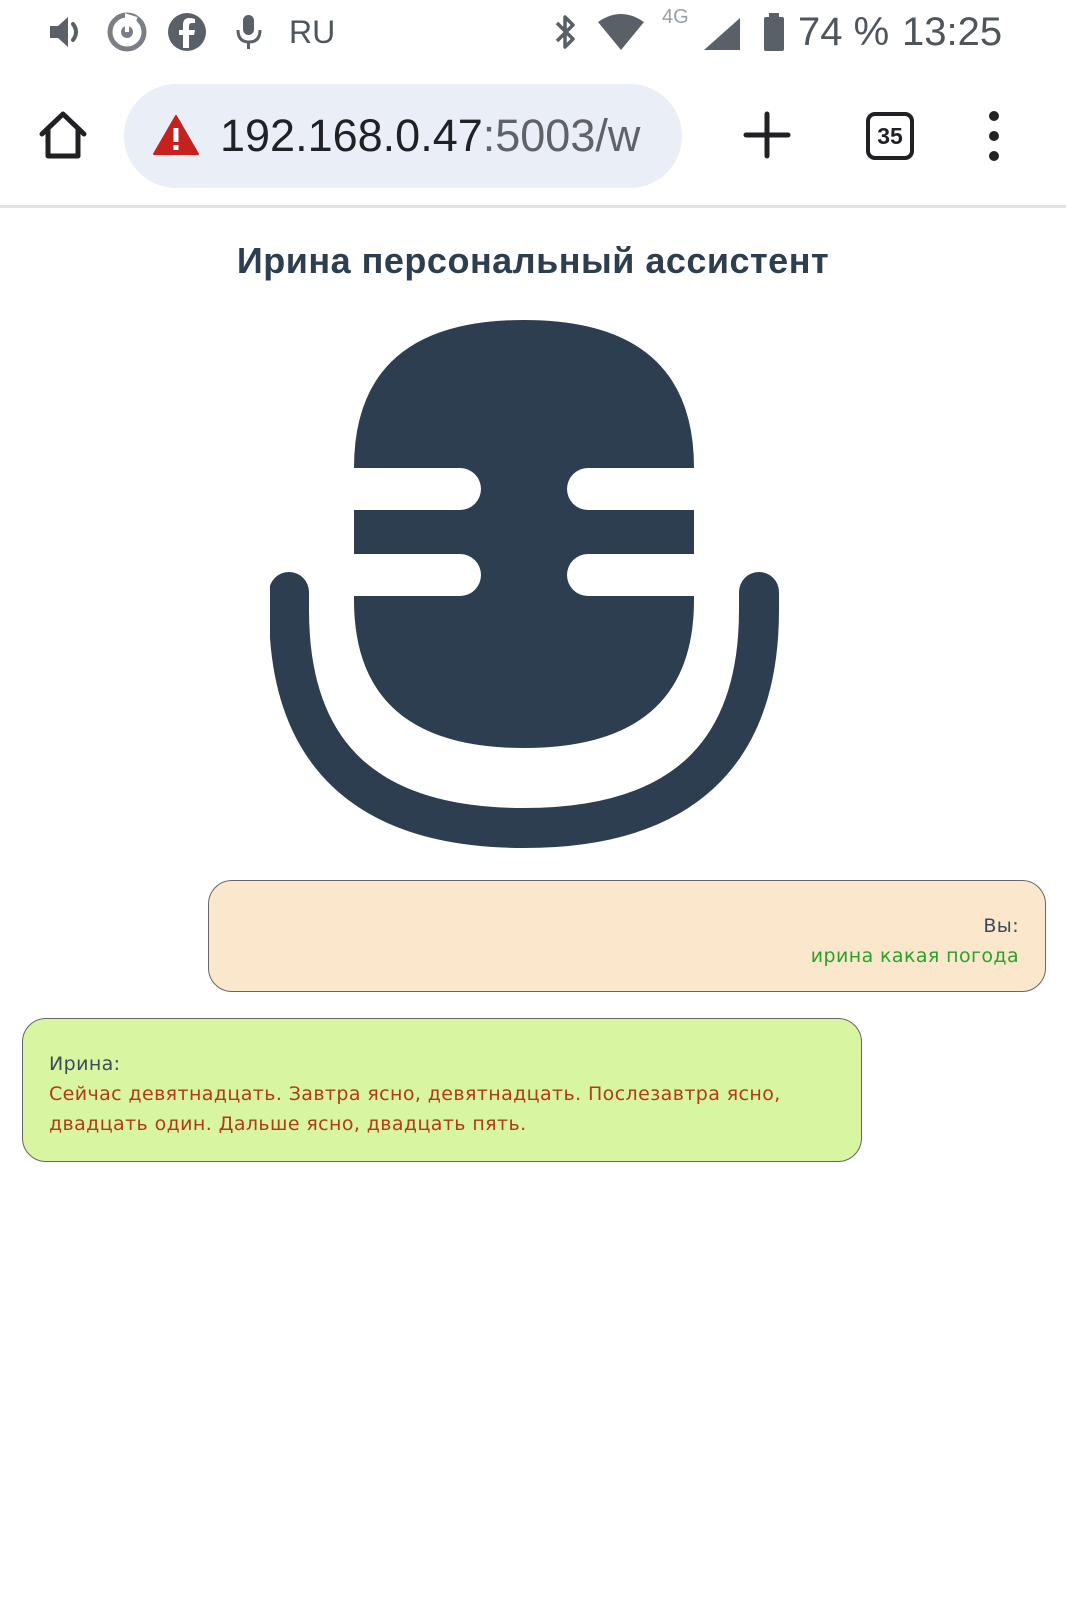 The image size is (1066, 1599). I want to click on not-secure-warning-icon, so click(176, 135).